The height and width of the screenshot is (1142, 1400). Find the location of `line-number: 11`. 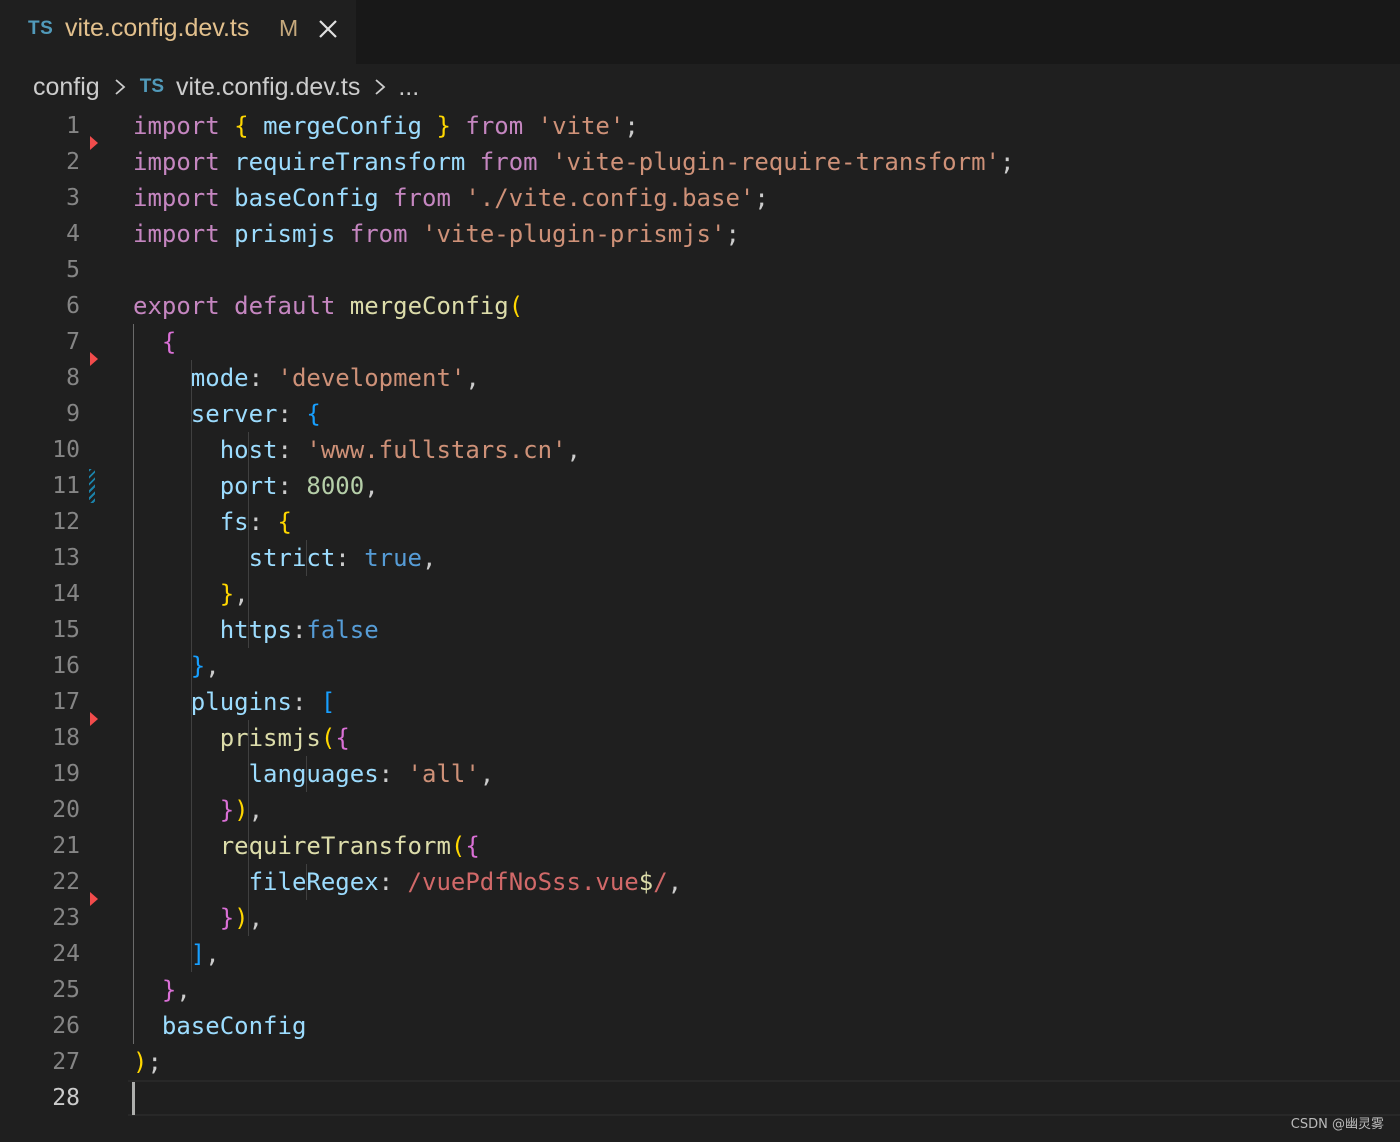

line-number: 11 is located at coordinates (50, 486).